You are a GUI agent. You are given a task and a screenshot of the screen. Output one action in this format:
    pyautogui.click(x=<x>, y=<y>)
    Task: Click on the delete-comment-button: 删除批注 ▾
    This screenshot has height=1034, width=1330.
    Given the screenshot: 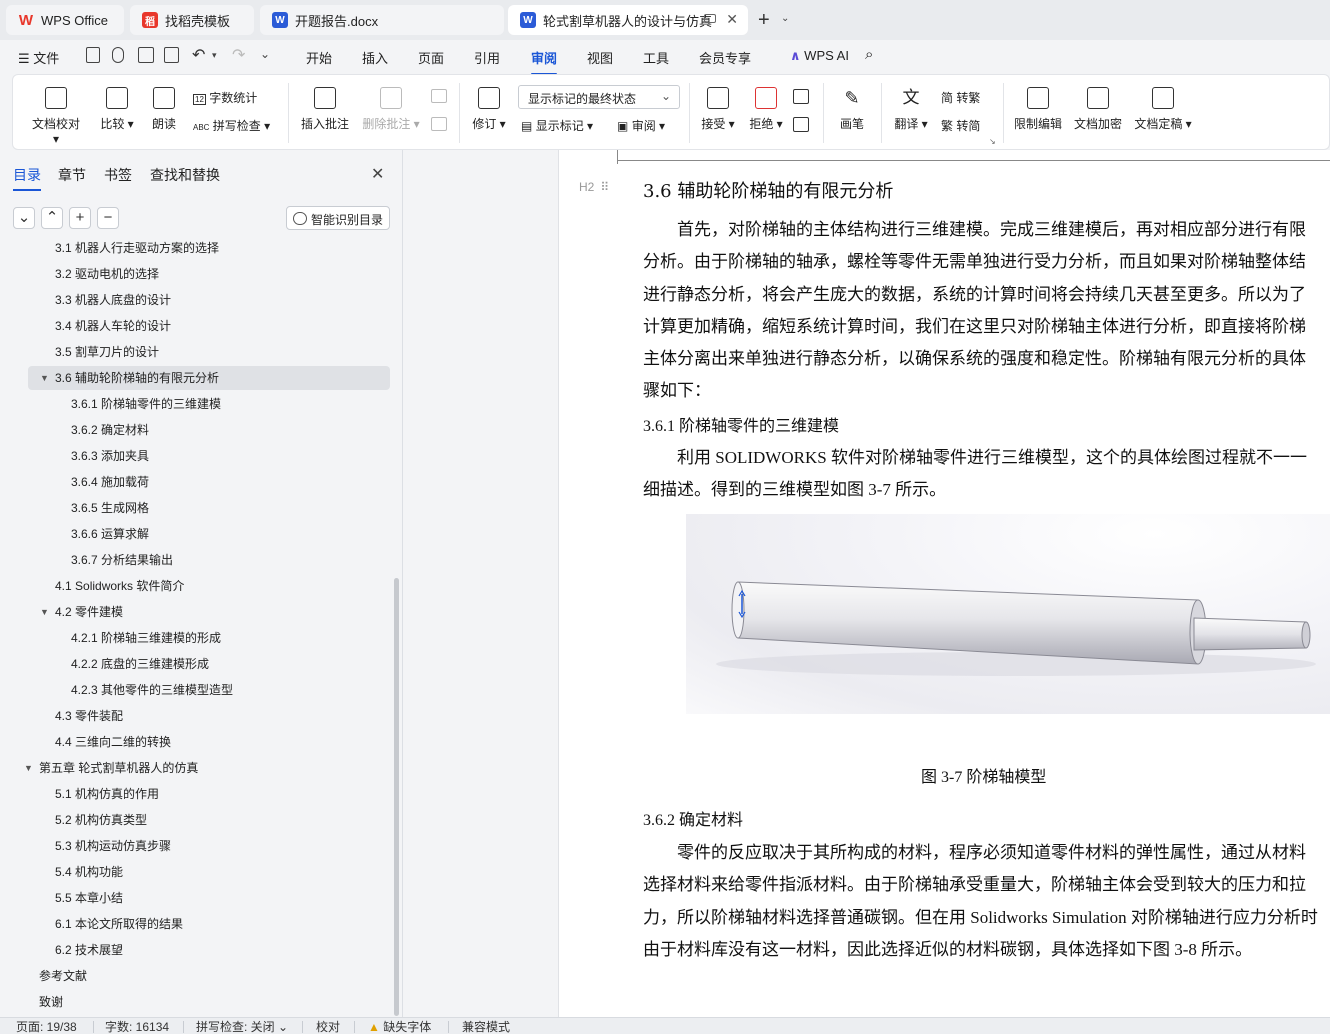 What is the action you would take?
    pyautogui.click(x=391, y=109)
    